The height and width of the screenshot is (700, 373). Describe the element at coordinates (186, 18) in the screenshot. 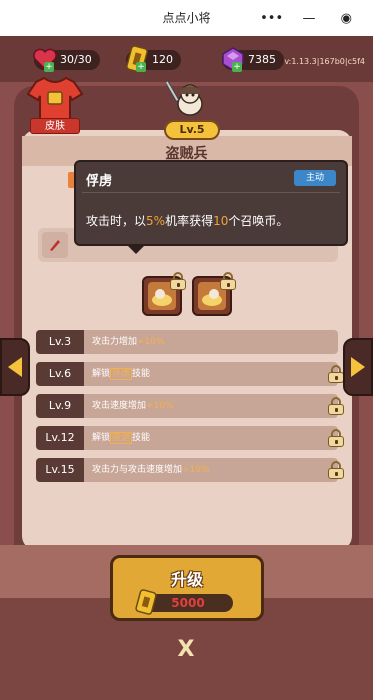

I see `mini-program-bar: 点点小将 ••• — ◉` at that location.